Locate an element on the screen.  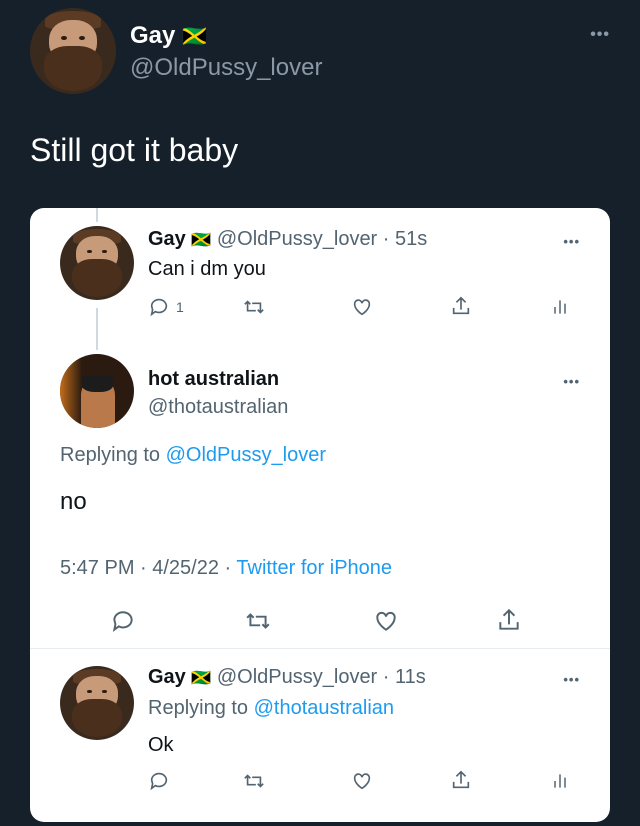
reply-button: 1 is located at coordinates (166, 307).